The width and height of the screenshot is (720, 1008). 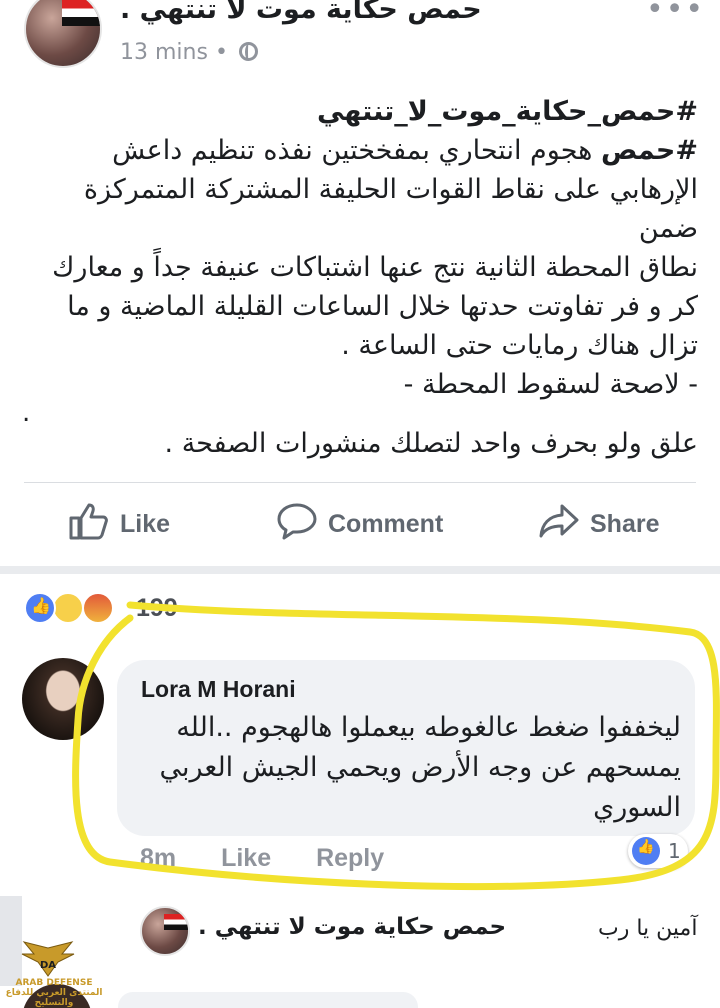 I want to click on commenter-avatar, so click(x=63, y=699).